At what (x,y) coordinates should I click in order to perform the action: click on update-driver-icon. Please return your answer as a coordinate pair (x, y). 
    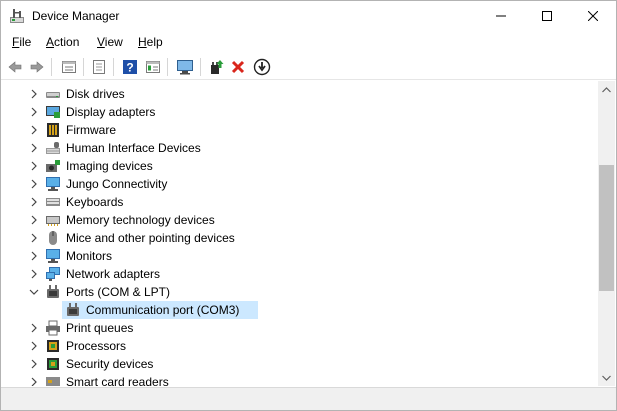
    Looking at the image, I should click on (217, 67).